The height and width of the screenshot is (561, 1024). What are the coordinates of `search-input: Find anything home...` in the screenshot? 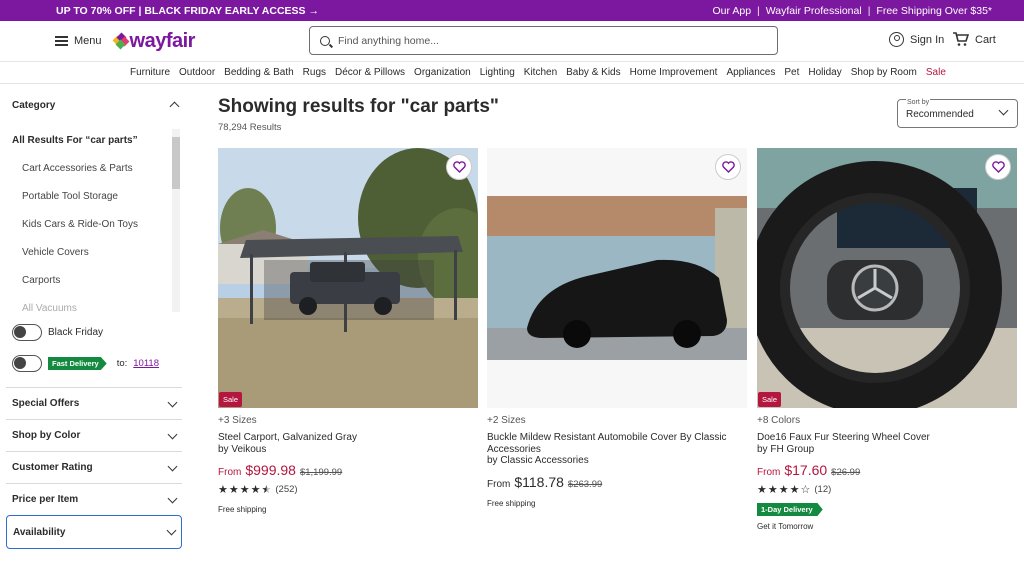 It's located at (543, 40).